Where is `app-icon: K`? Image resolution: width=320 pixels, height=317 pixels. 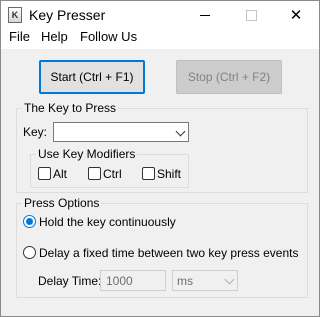
app-icon: K is located at coordinates (15, 15).